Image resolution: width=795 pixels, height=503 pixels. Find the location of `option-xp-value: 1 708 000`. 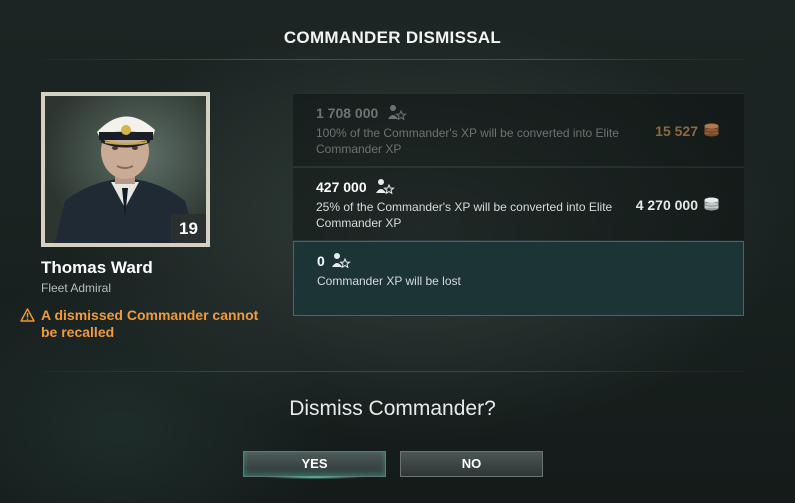

option-xp-value: 1 708 000 is located at coordinates (347, 113).